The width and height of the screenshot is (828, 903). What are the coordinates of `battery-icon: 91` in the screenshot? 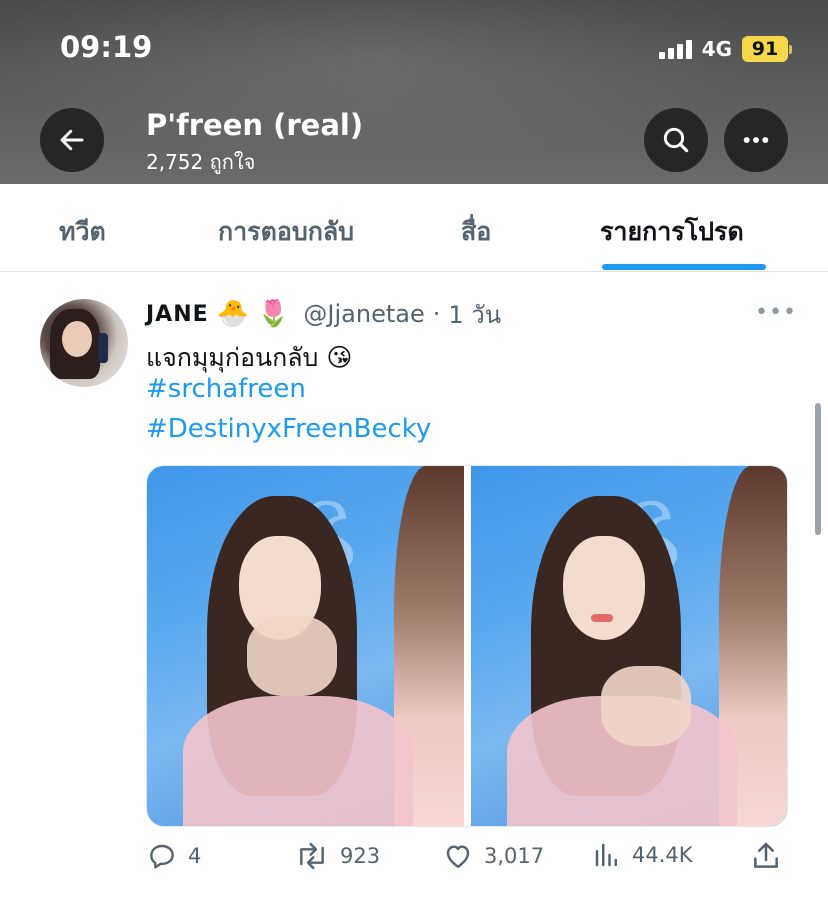 It's located at (767, 49).